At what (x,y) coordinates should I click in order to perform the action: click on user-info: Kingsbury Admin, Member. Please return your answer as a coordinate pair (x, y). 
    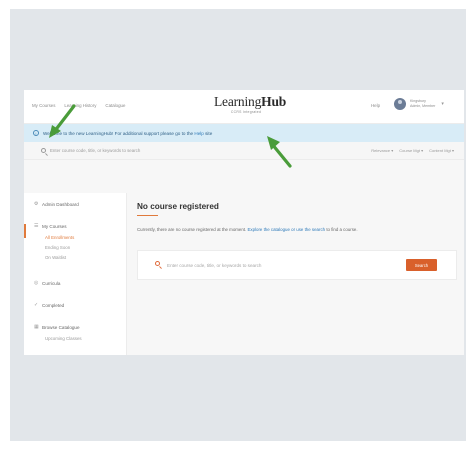
    Looking at the image, I should click on (422, 104).